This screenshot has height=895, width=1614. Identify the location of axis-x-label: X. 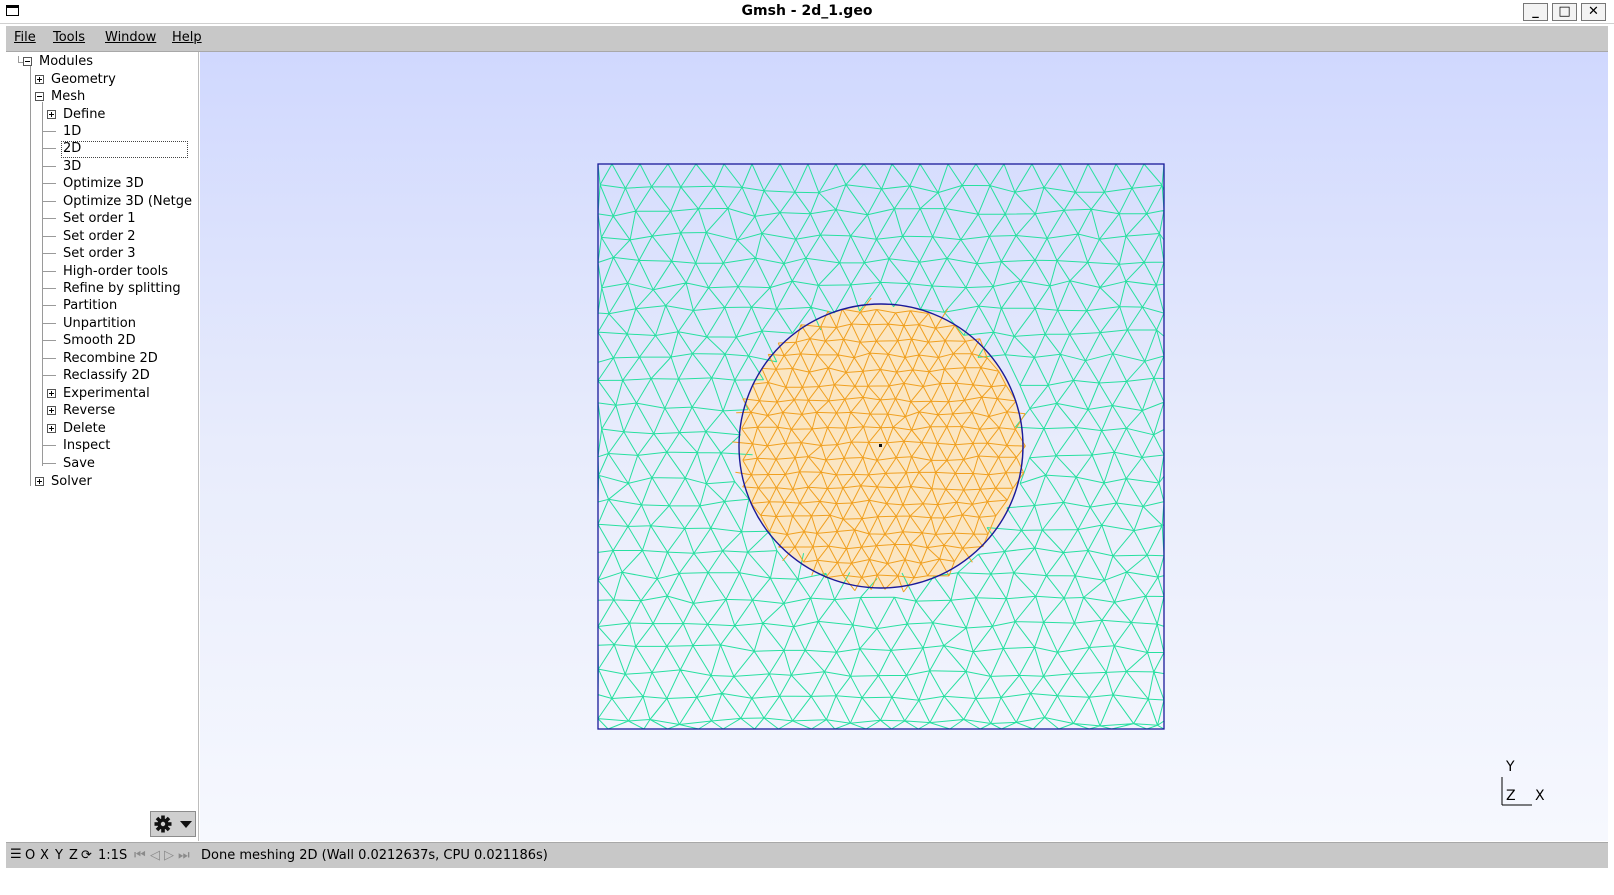
(1540, 796).